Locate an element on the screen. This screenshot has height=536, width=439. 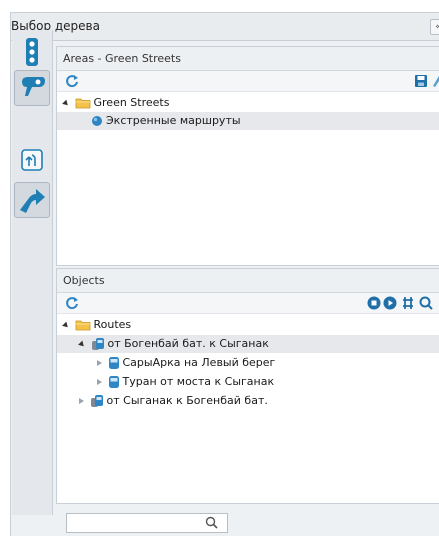
tree-item-label: от Сыганак к Богенбай бат. is located at coordinates (187, 400).